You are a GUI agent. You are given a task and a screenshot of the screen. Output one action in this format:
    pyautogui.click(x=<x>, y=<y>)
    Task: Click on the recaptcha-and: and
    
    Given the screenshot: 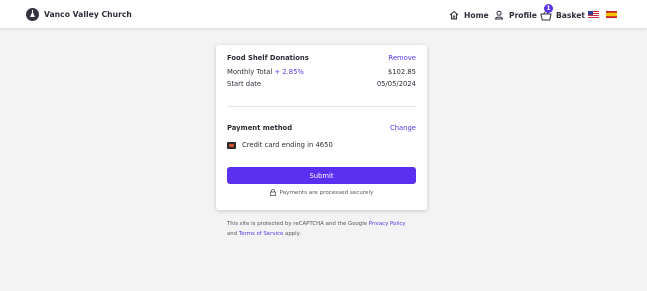 What is the action you would take?
    pyautogui.click(x=232, y=234)
    